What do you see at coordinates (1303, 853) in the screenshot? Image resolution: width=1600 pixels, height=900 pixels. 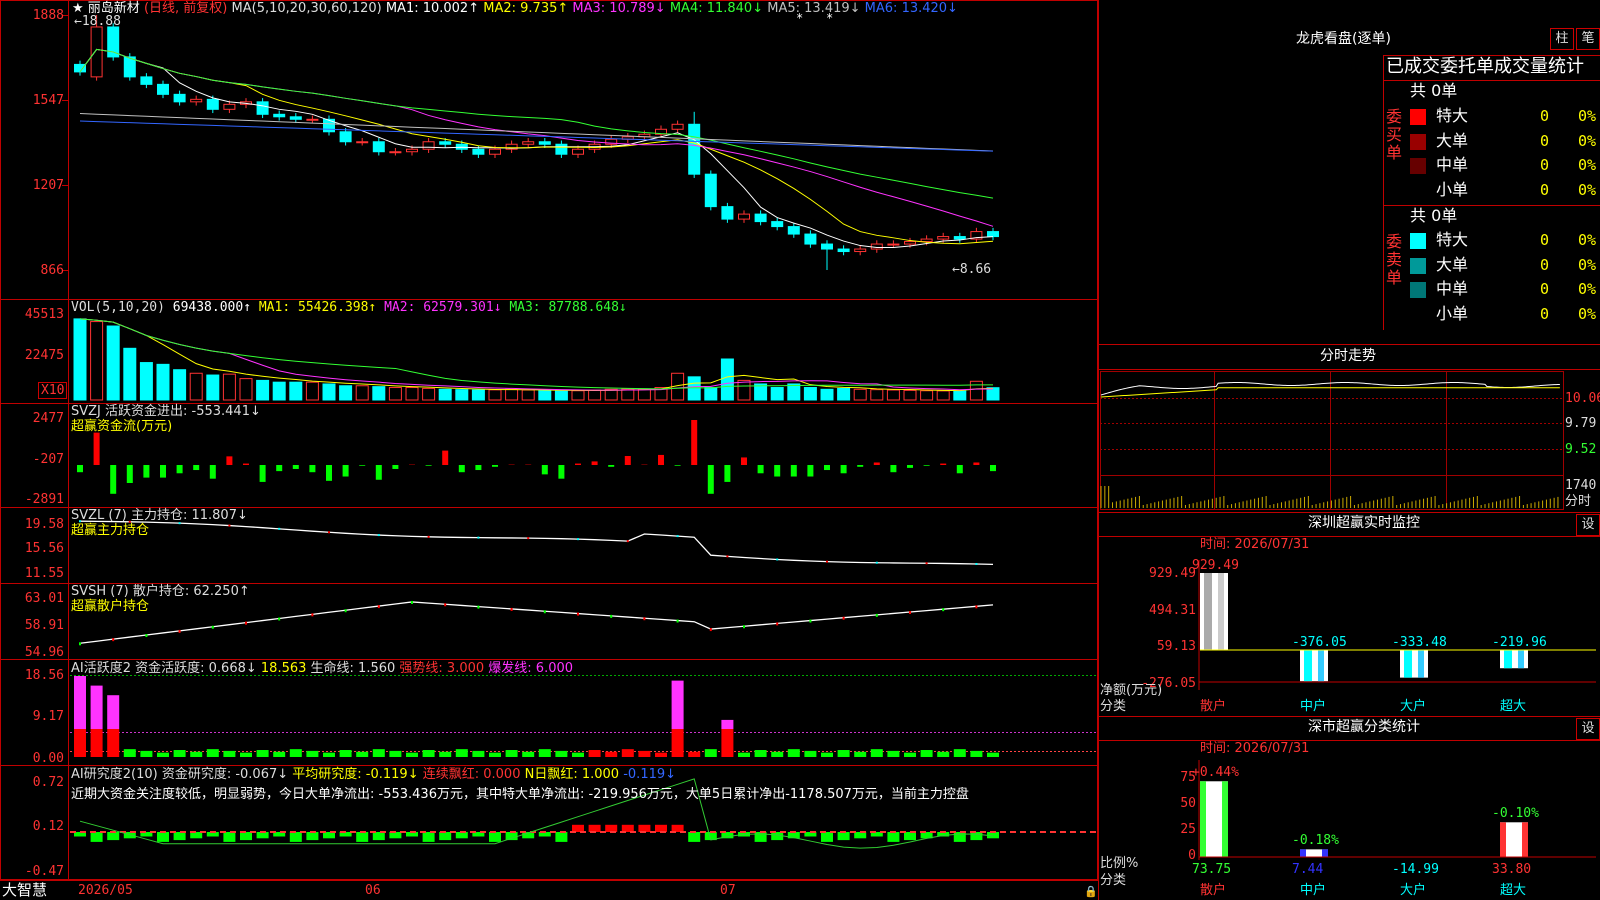 I see `sz-class-bar-shade` at bounding box center [1303, 853].